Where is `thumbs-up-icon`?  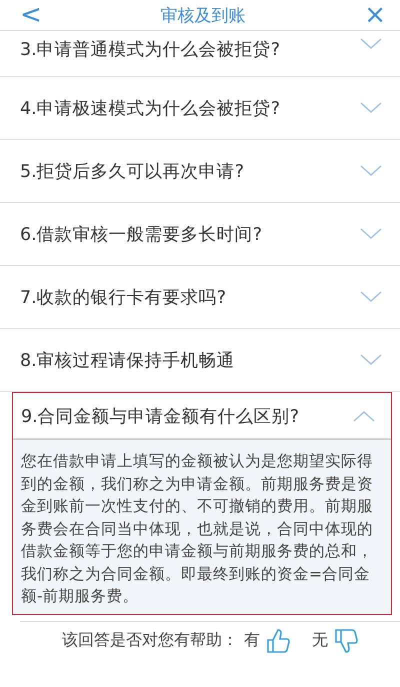 thumbs-up-icon is located at coordinates (278, 641).